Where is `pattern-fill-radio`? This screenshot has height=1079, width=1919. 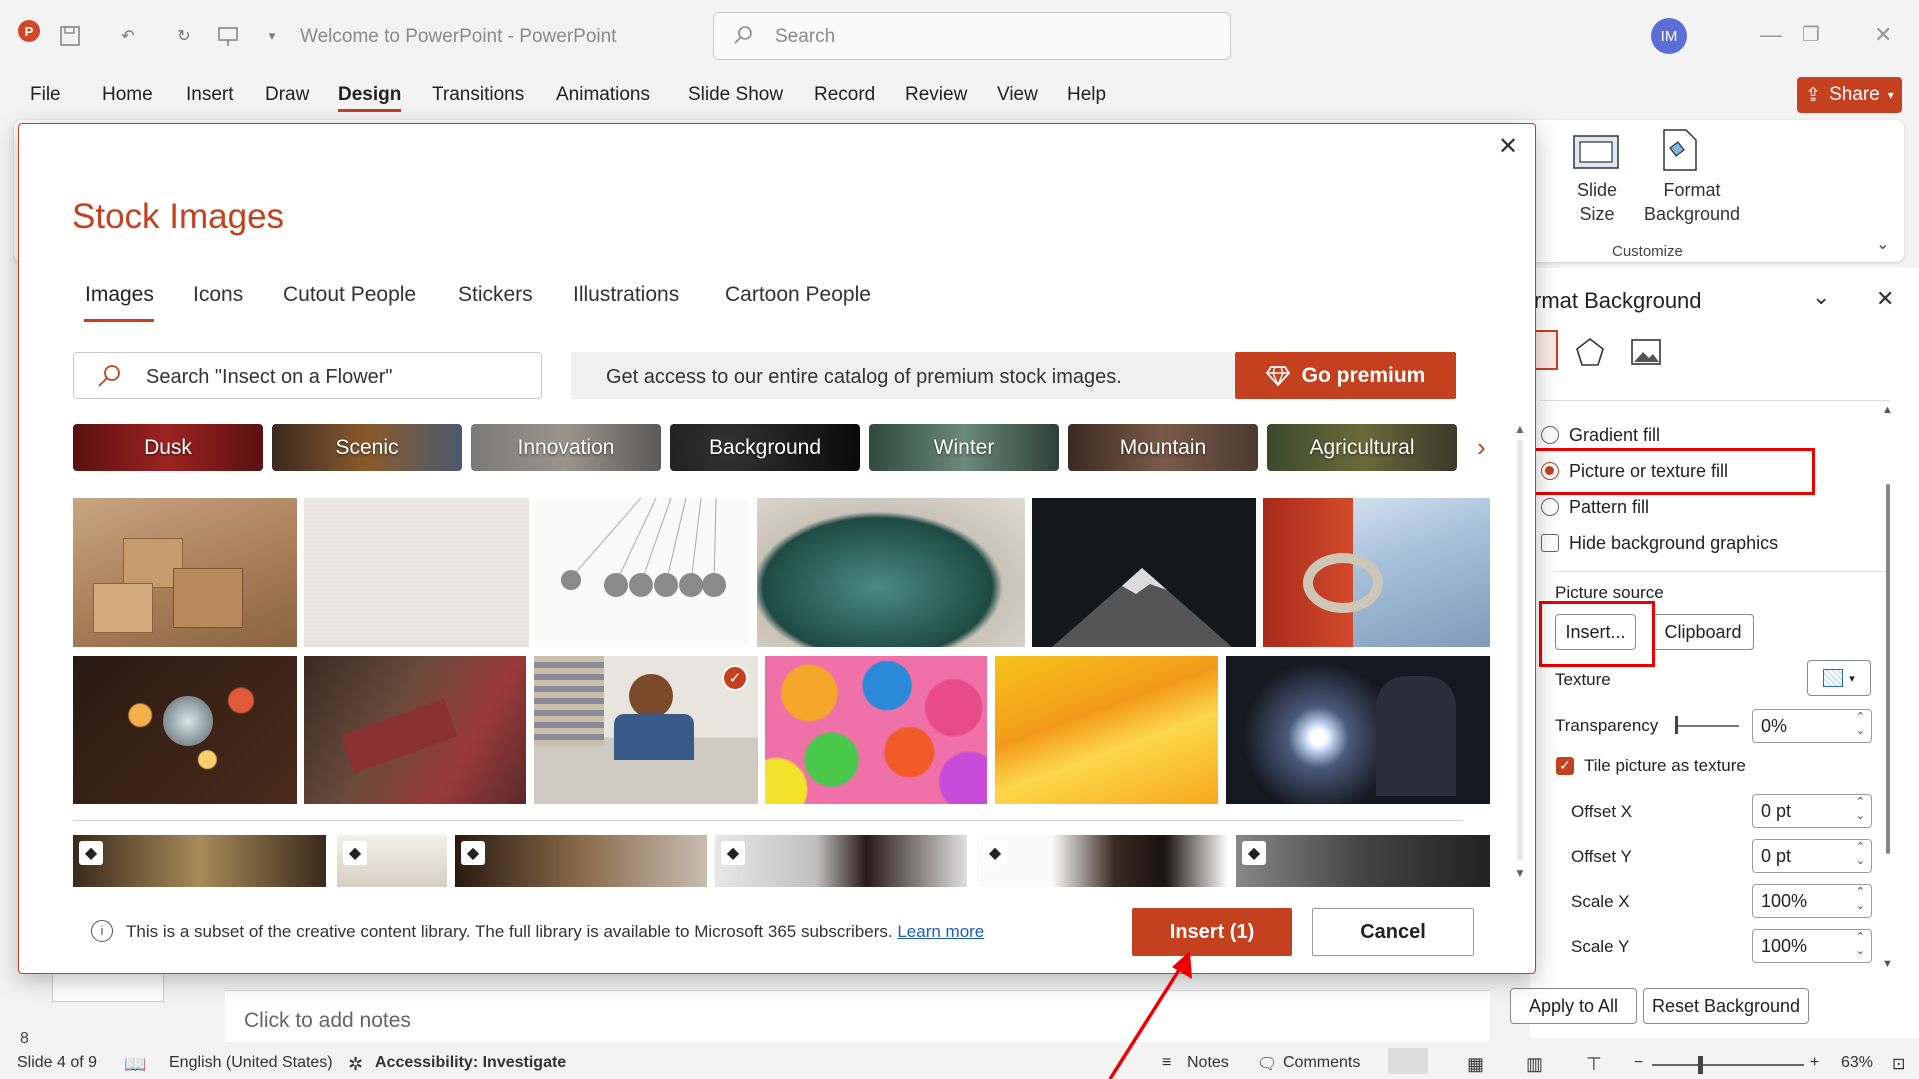
pattern-fill-radio is located at coordinates (1550, 507).